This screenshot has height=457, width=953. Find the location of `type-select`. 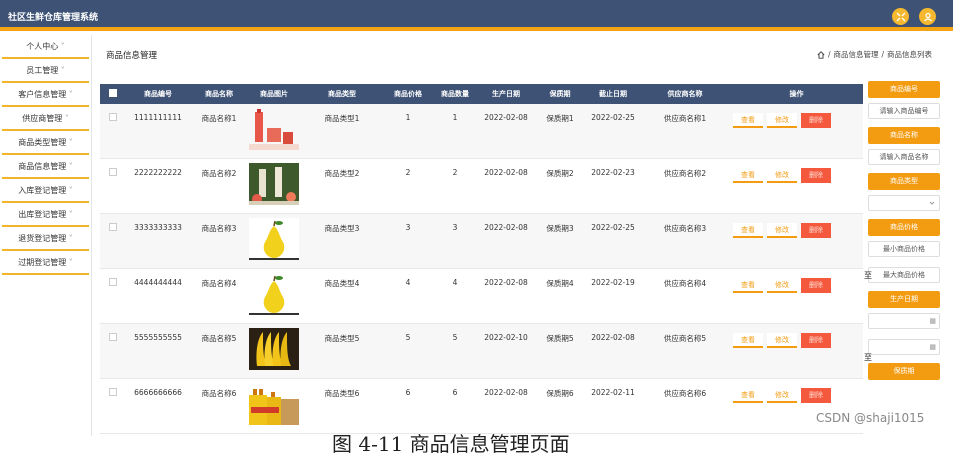

type-select is located at coordinates (904, 203).